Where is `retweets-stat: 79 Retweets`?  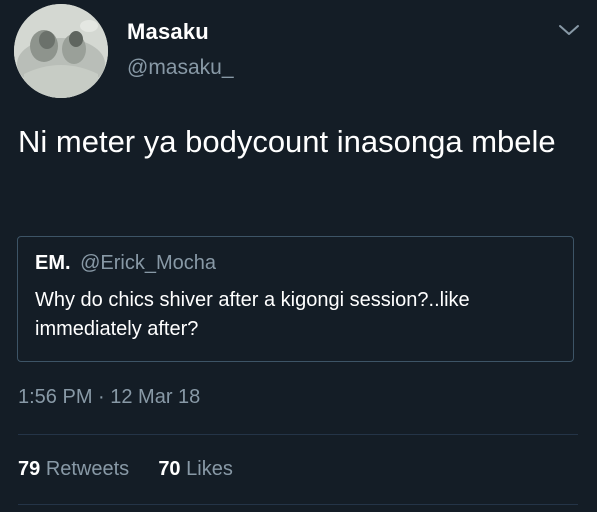
retweets-stat: 79 Retweets is located at coordinates (76, 469).